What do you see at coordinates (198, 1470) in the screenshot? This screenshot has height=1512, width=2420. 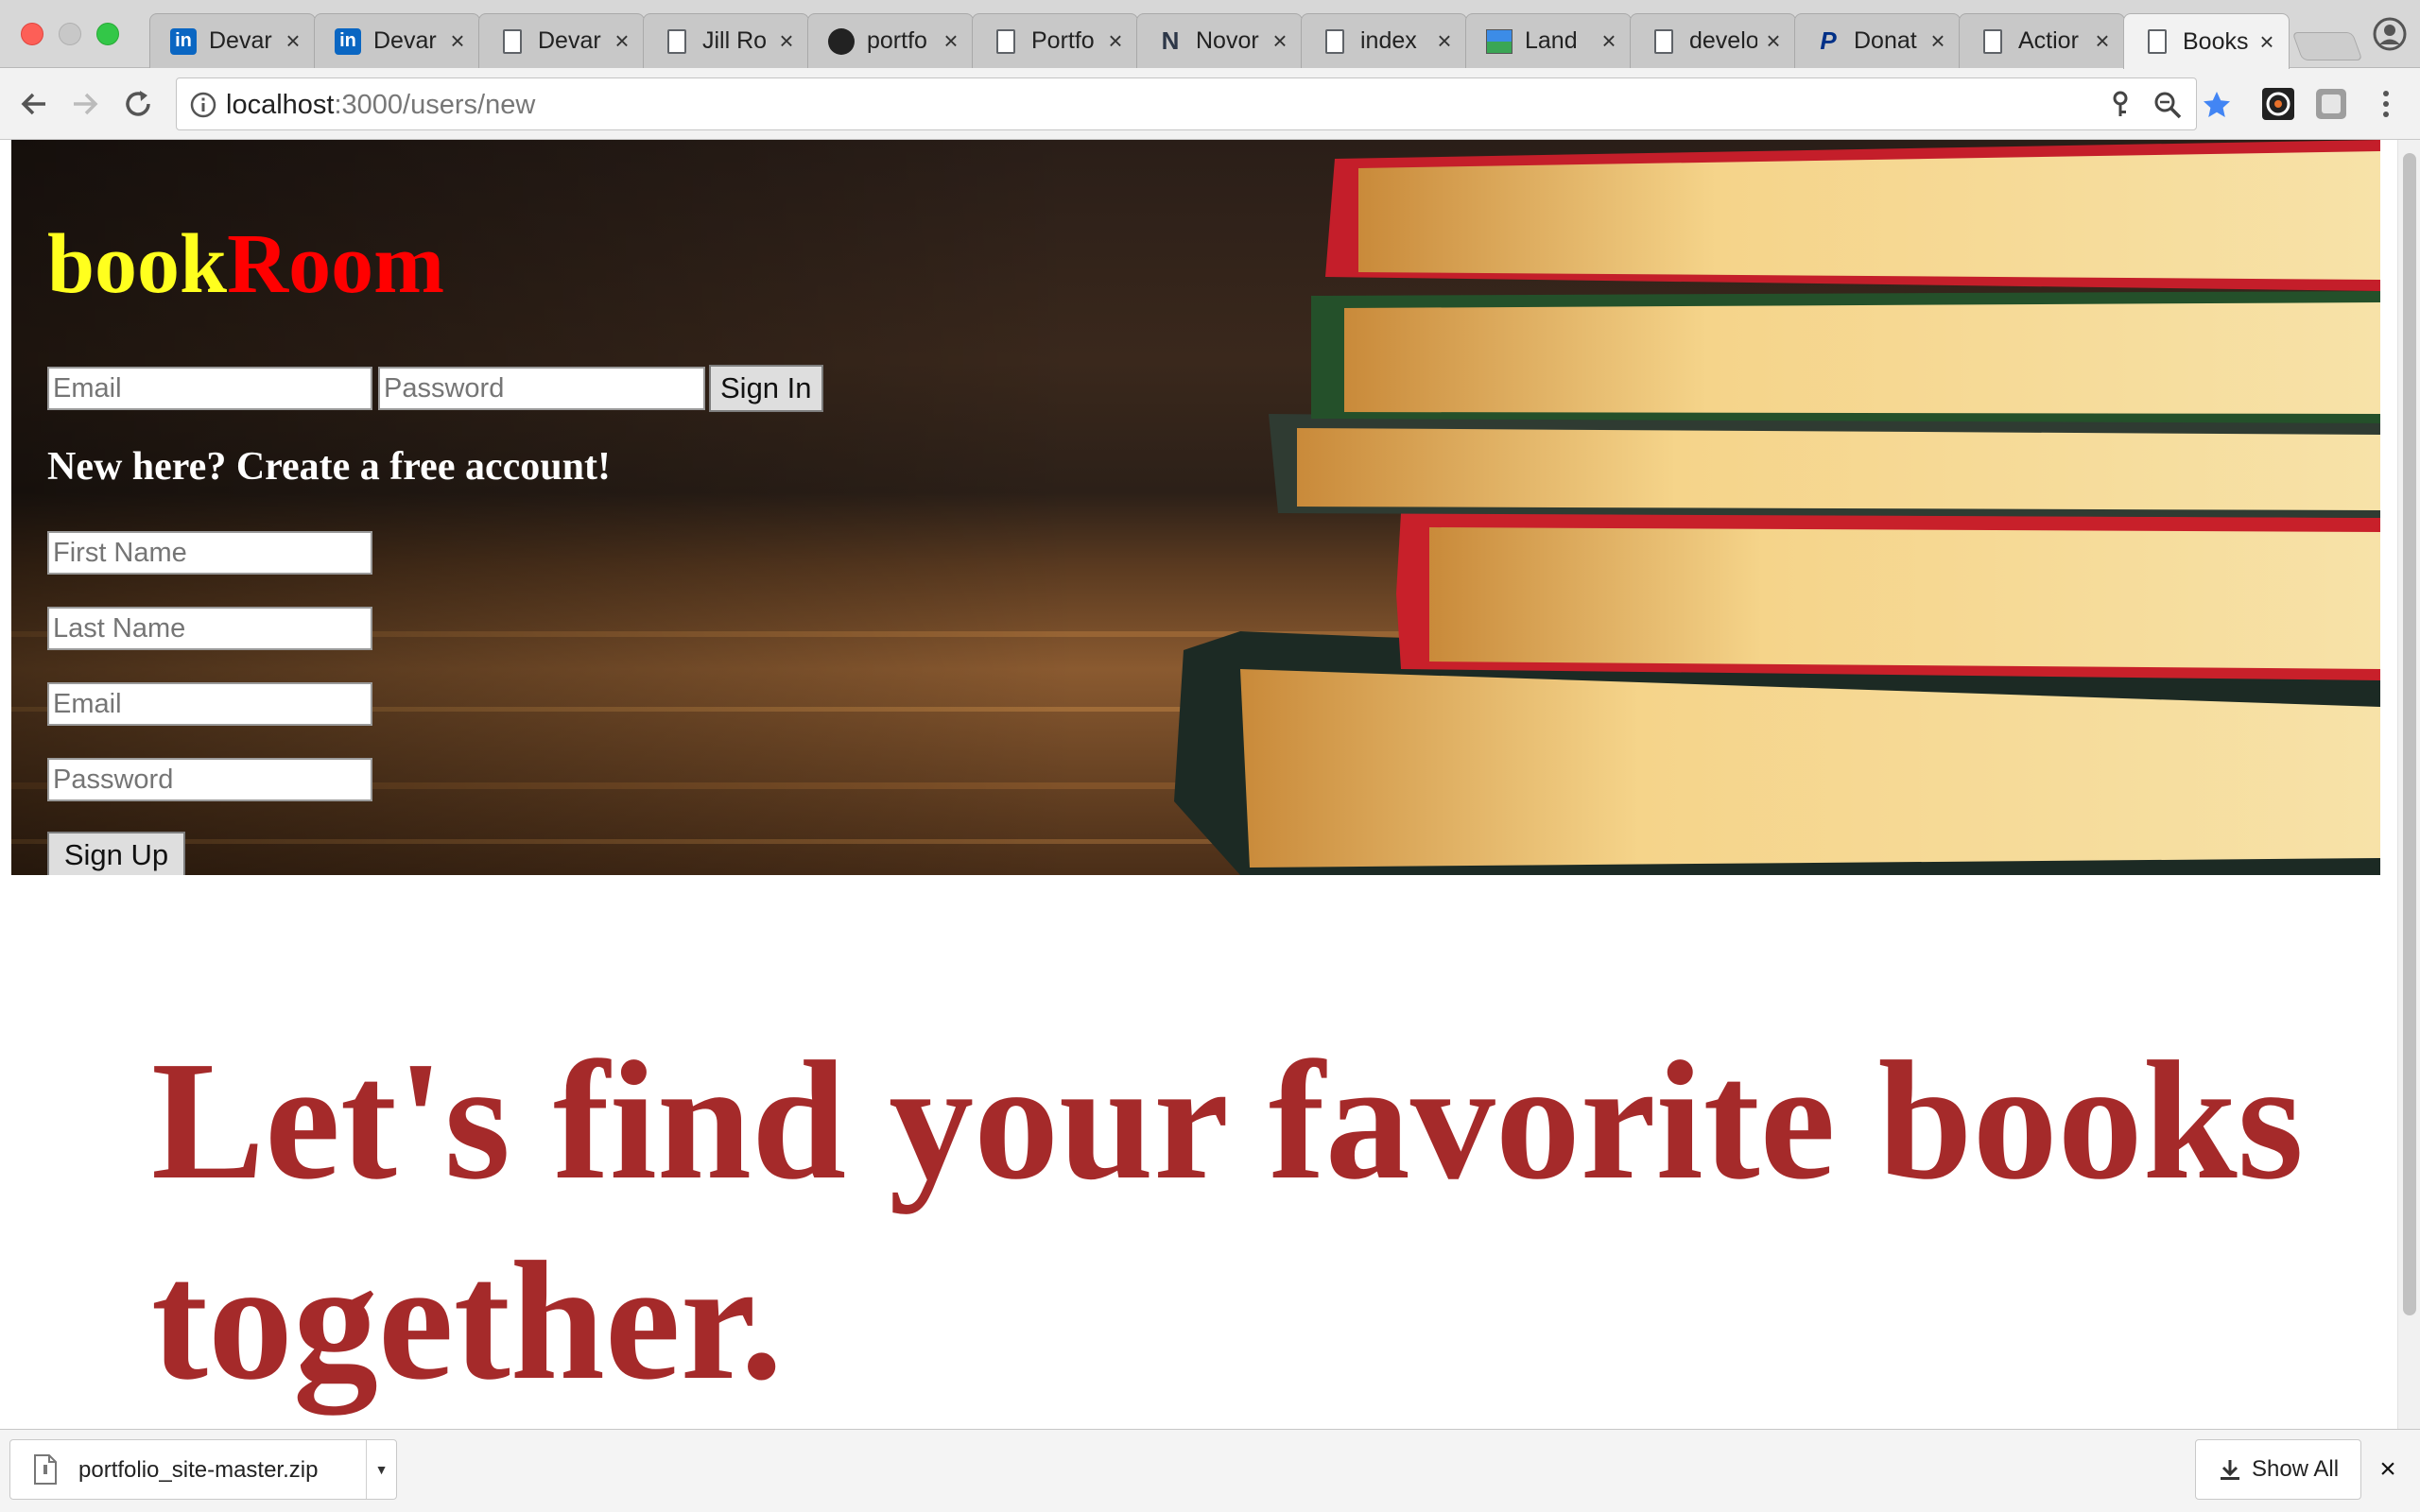 I see `download-file-name: portfolio_site-master.zip` at bounding box center [198, 1470].